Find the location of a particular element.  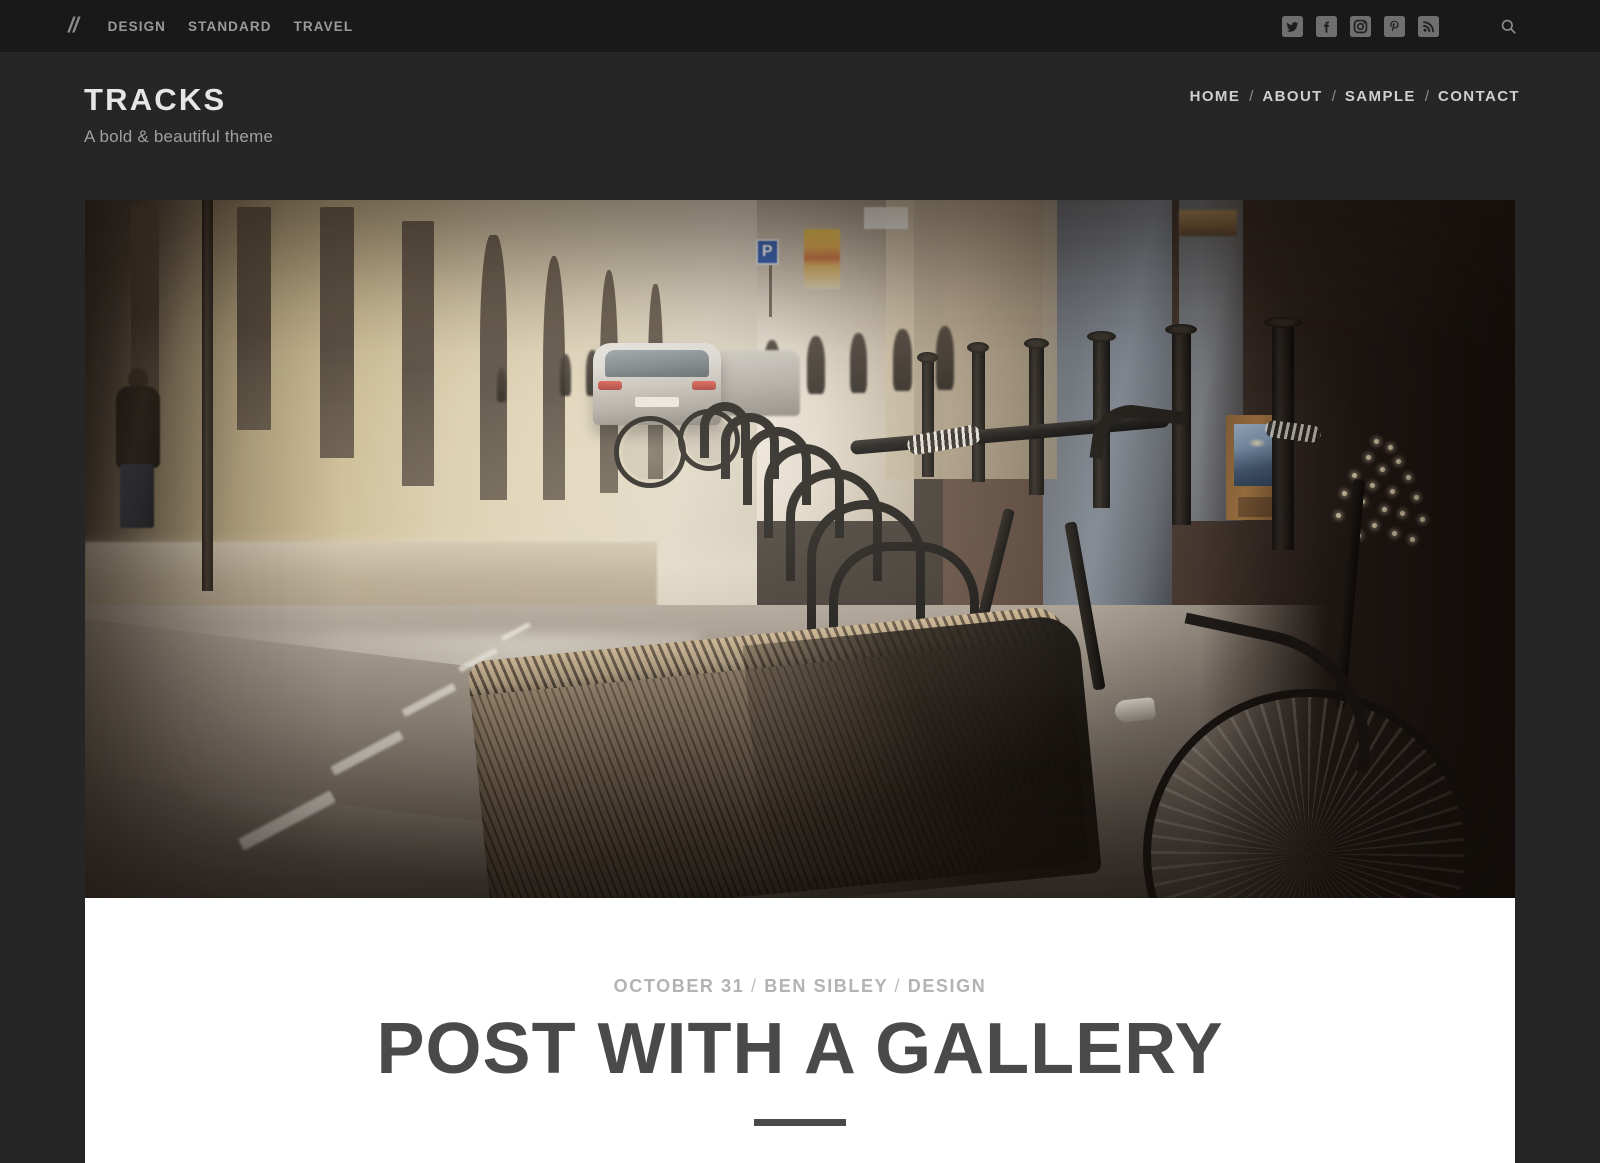

nav-item-about: ABOUT is located at coordinates (1292, 96).